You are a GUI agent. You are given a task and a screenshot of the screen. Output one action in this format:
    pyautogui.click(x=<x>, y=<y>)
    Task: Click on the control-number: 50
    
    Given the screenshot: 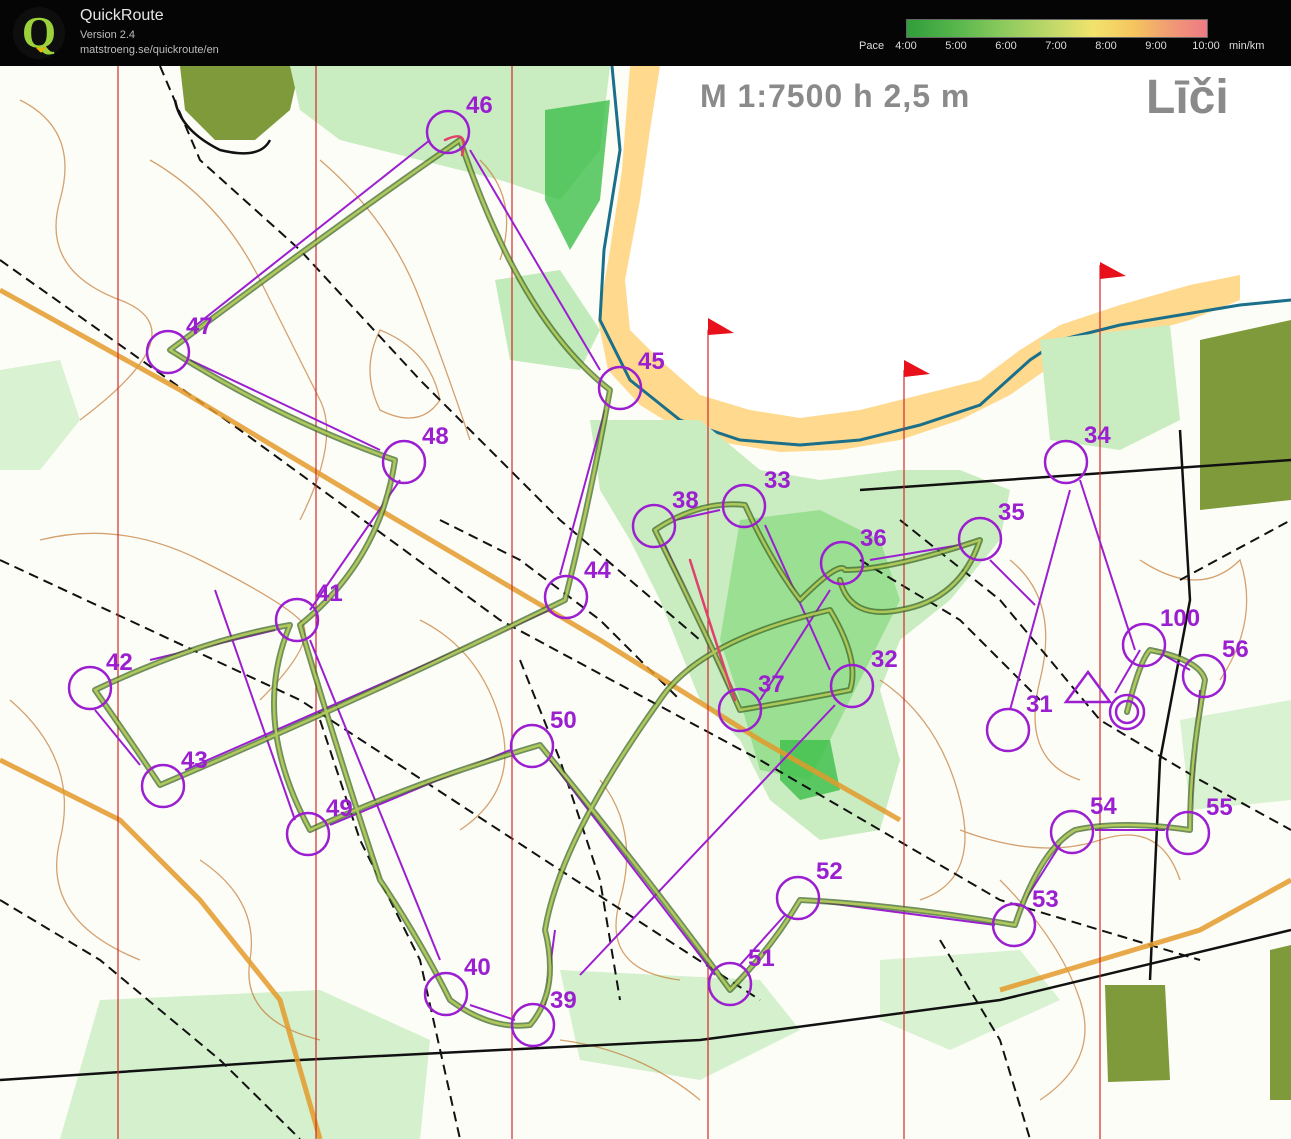 What is the action you would take?
    pyautogui.click(x=563, y=720)
    